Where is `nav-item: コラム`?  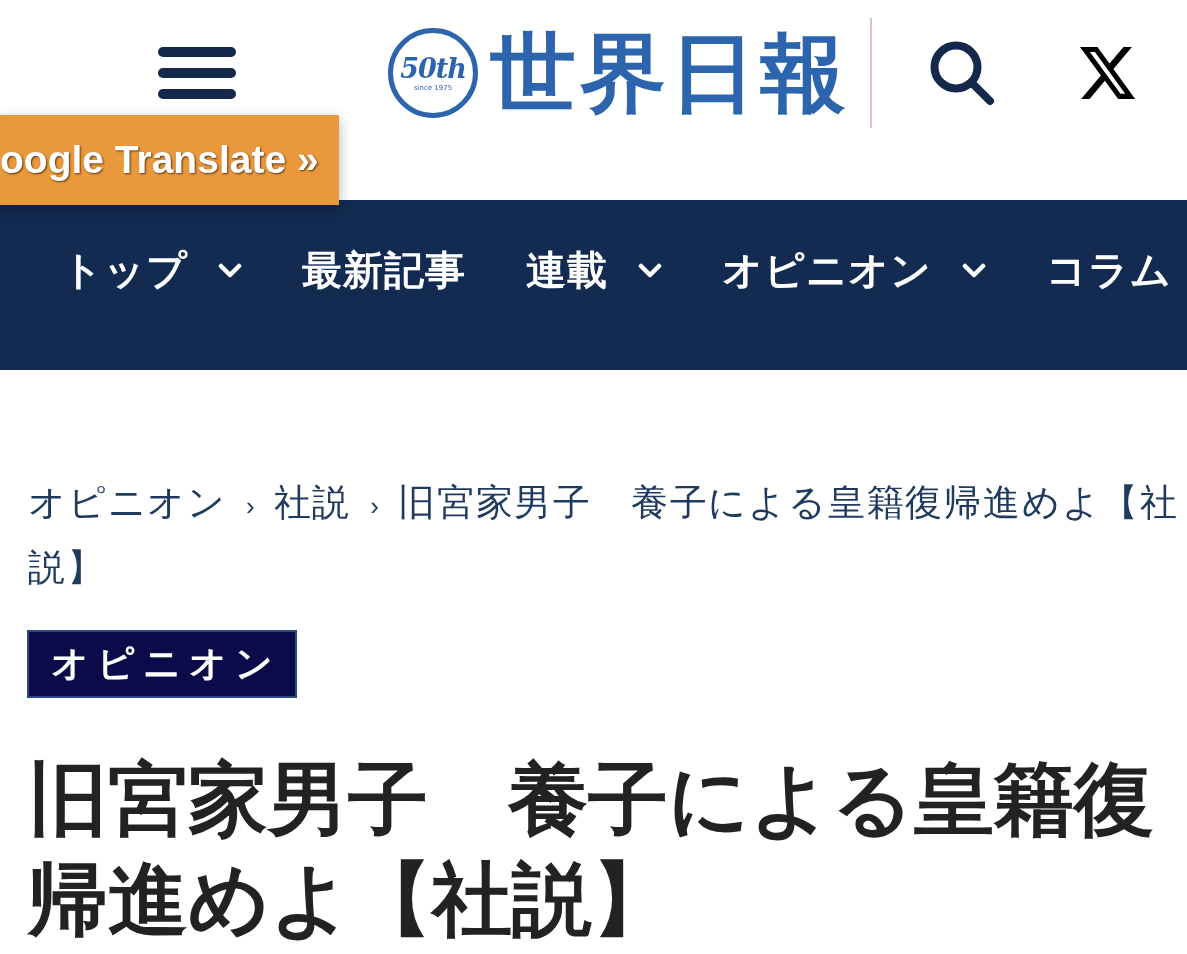 nav-item: コラム is located at coordinates (1109, 270).